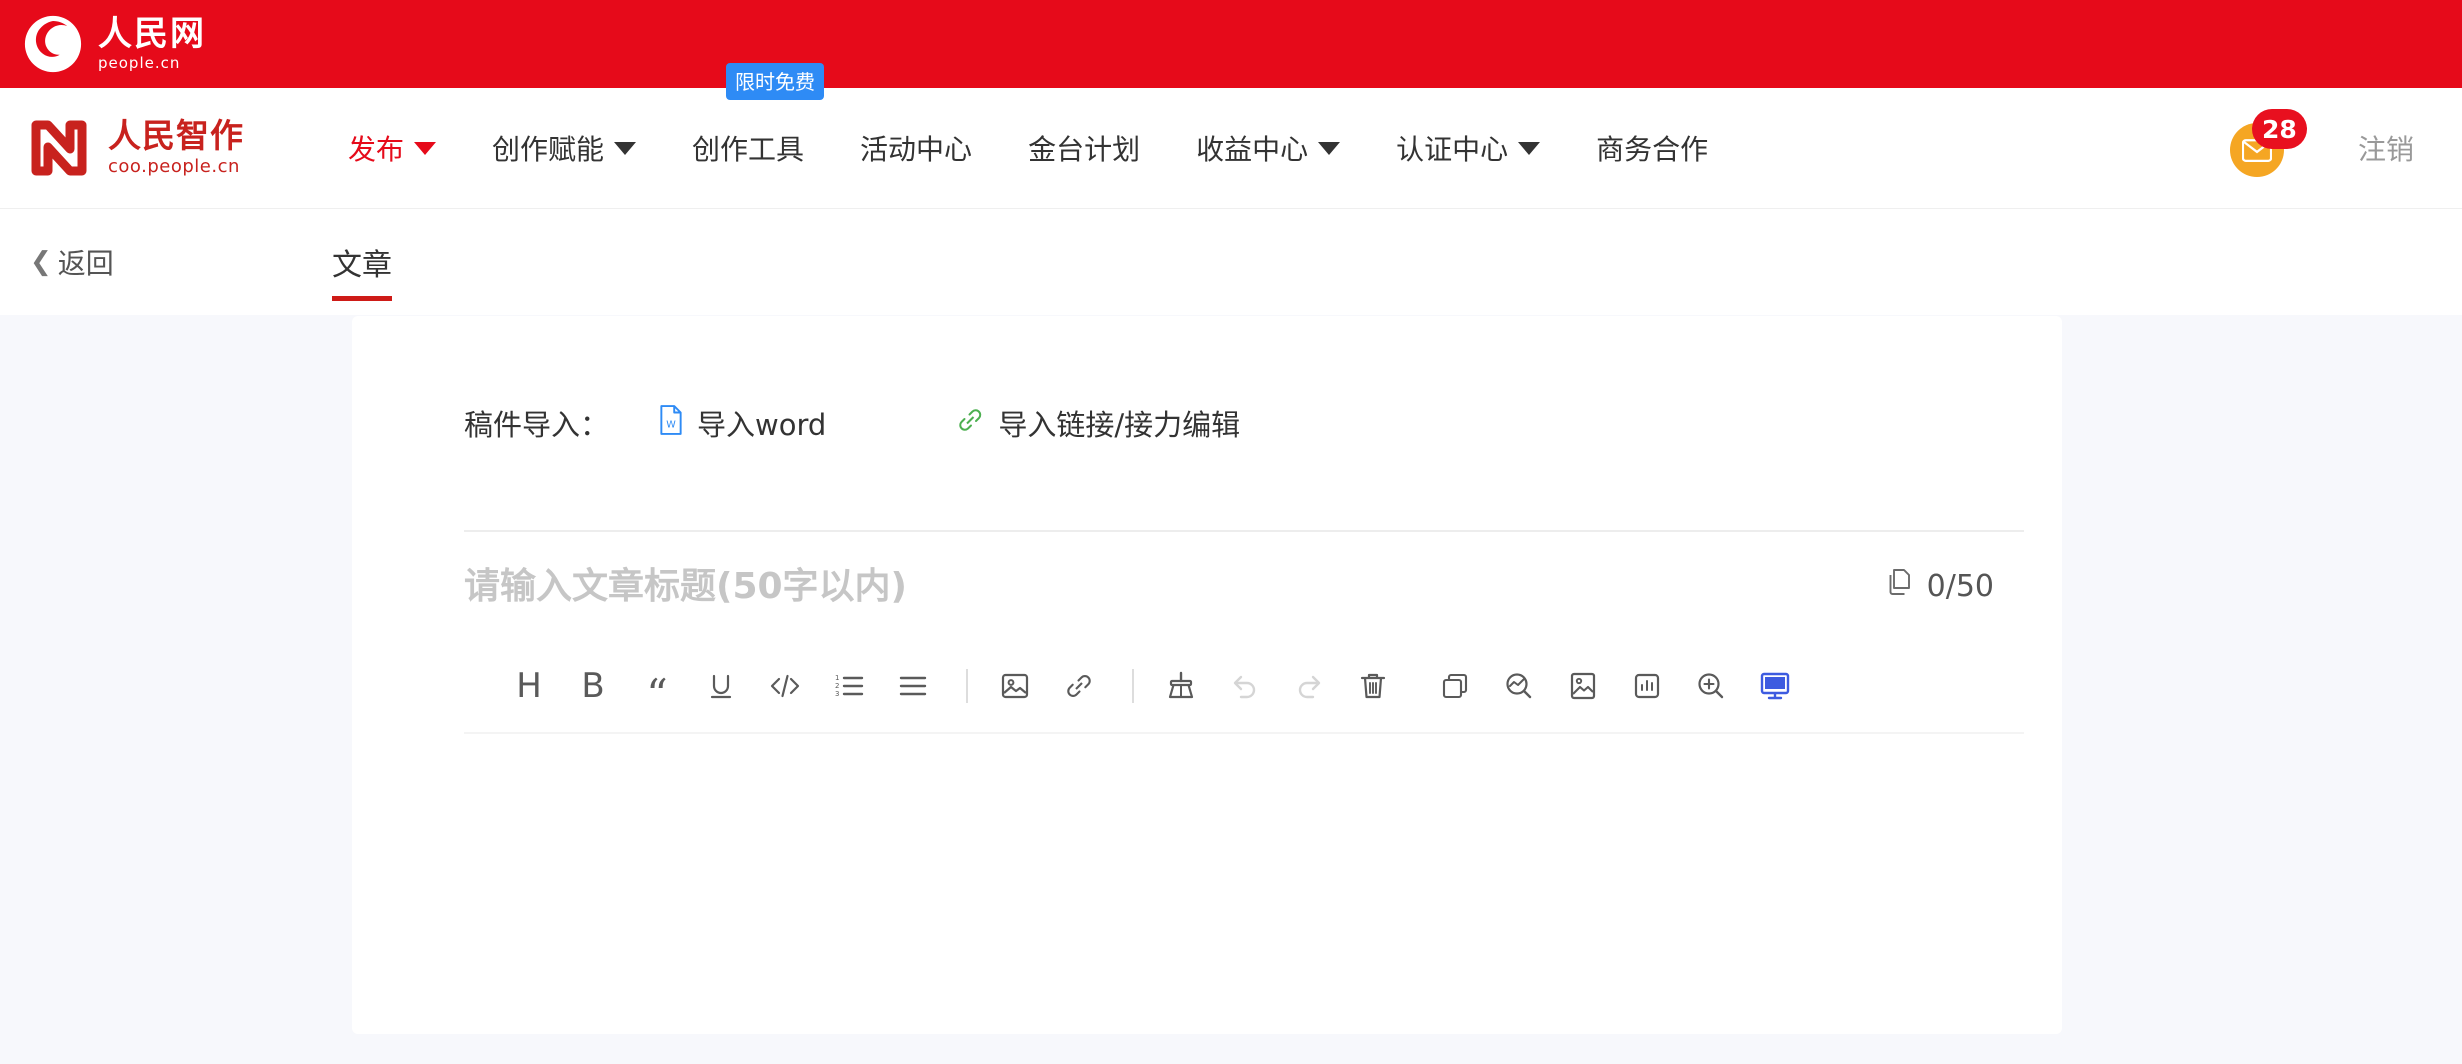 The height and width of the screenshot is (1064, 2462). I want to click on nav-item-jintai-plan: 金台计划, so click(1084, 148).